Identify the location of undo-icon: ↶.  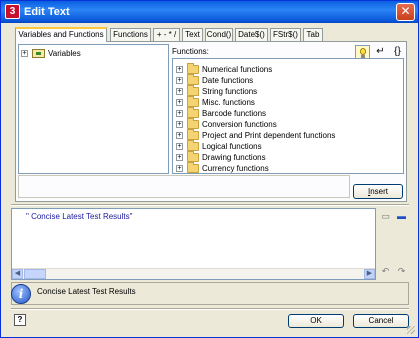
(385, 271).